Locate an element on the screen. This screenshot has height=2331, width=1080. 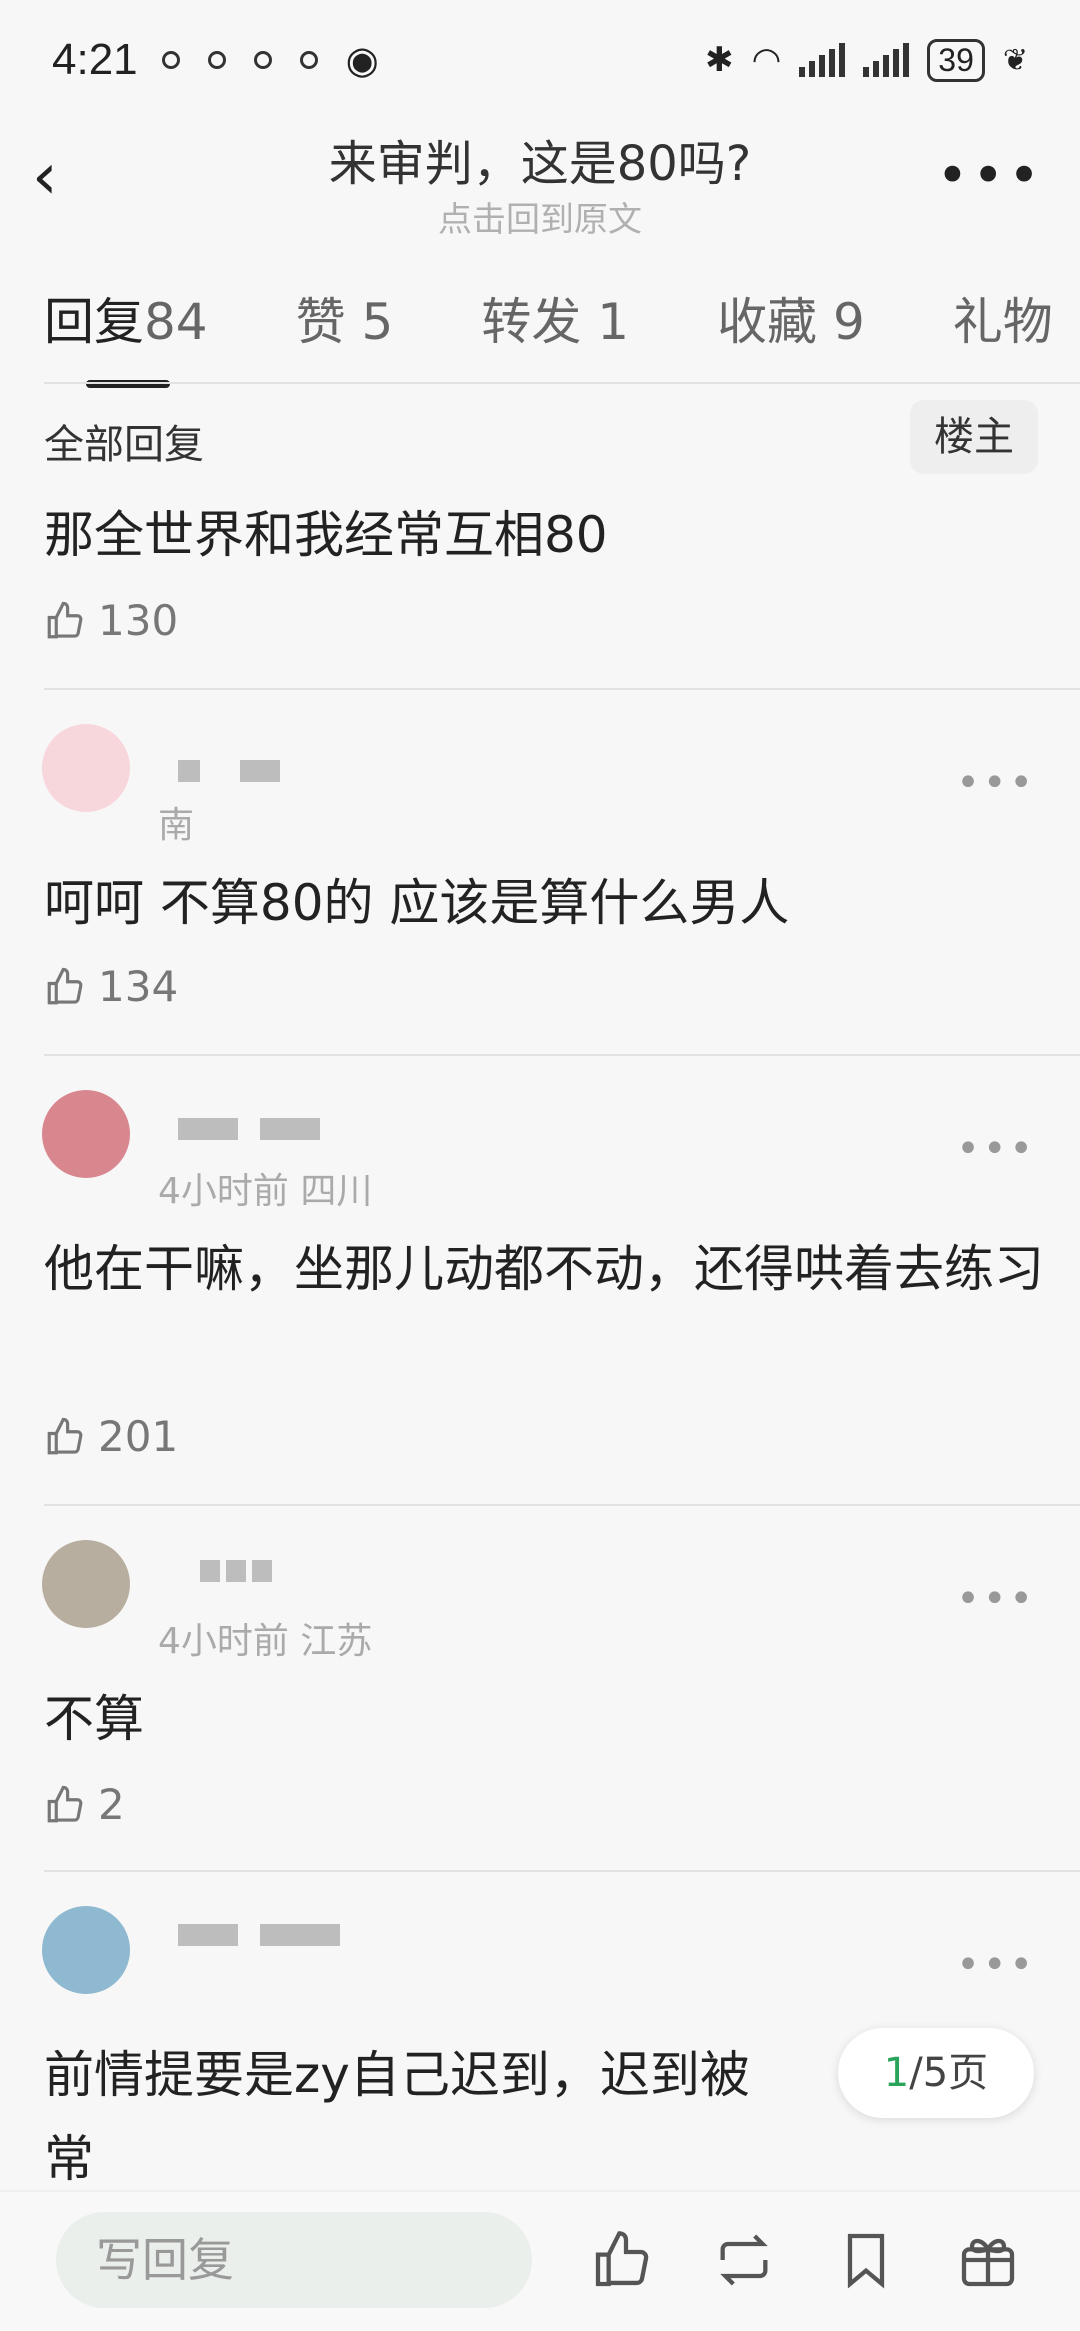
comment-text: 那全世界和我经常互相80 is located at coordinates (326, 535).